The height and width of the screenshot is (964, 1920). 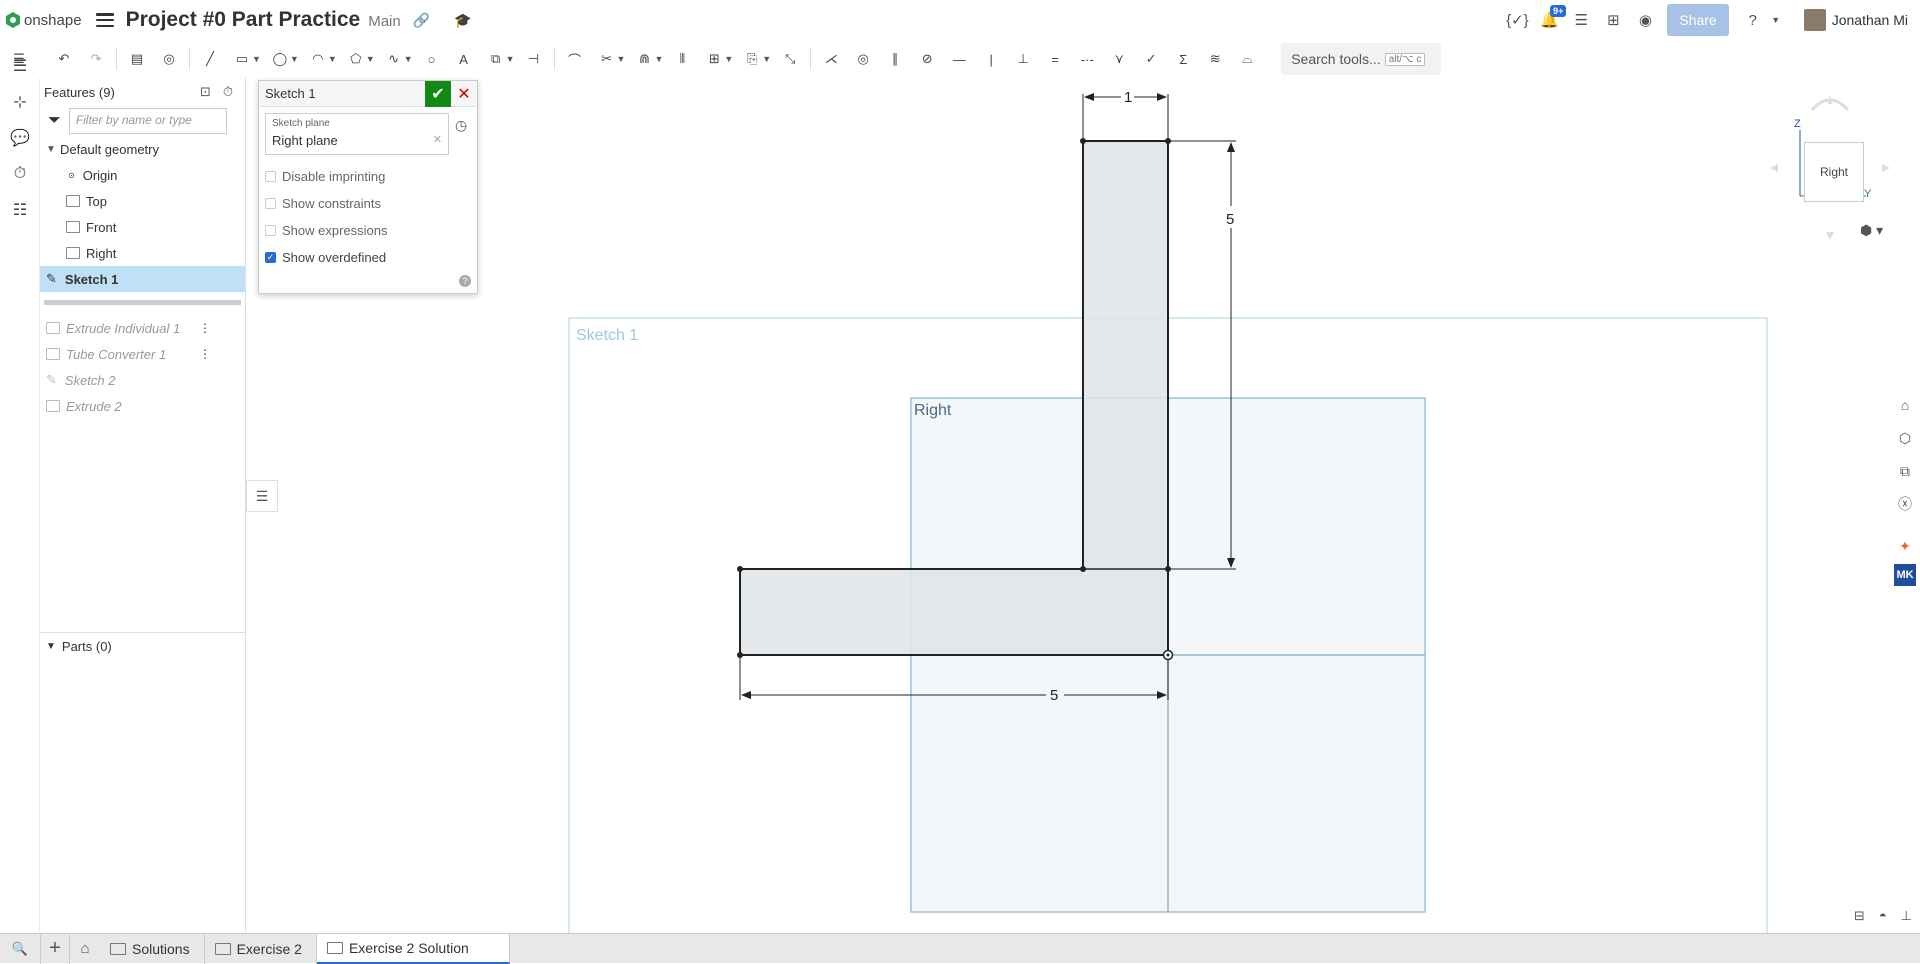 What do you see at coordinates (64, 59) in the screenshot?
I see `undo-icon: ↶` at bounding box center [64, 59].